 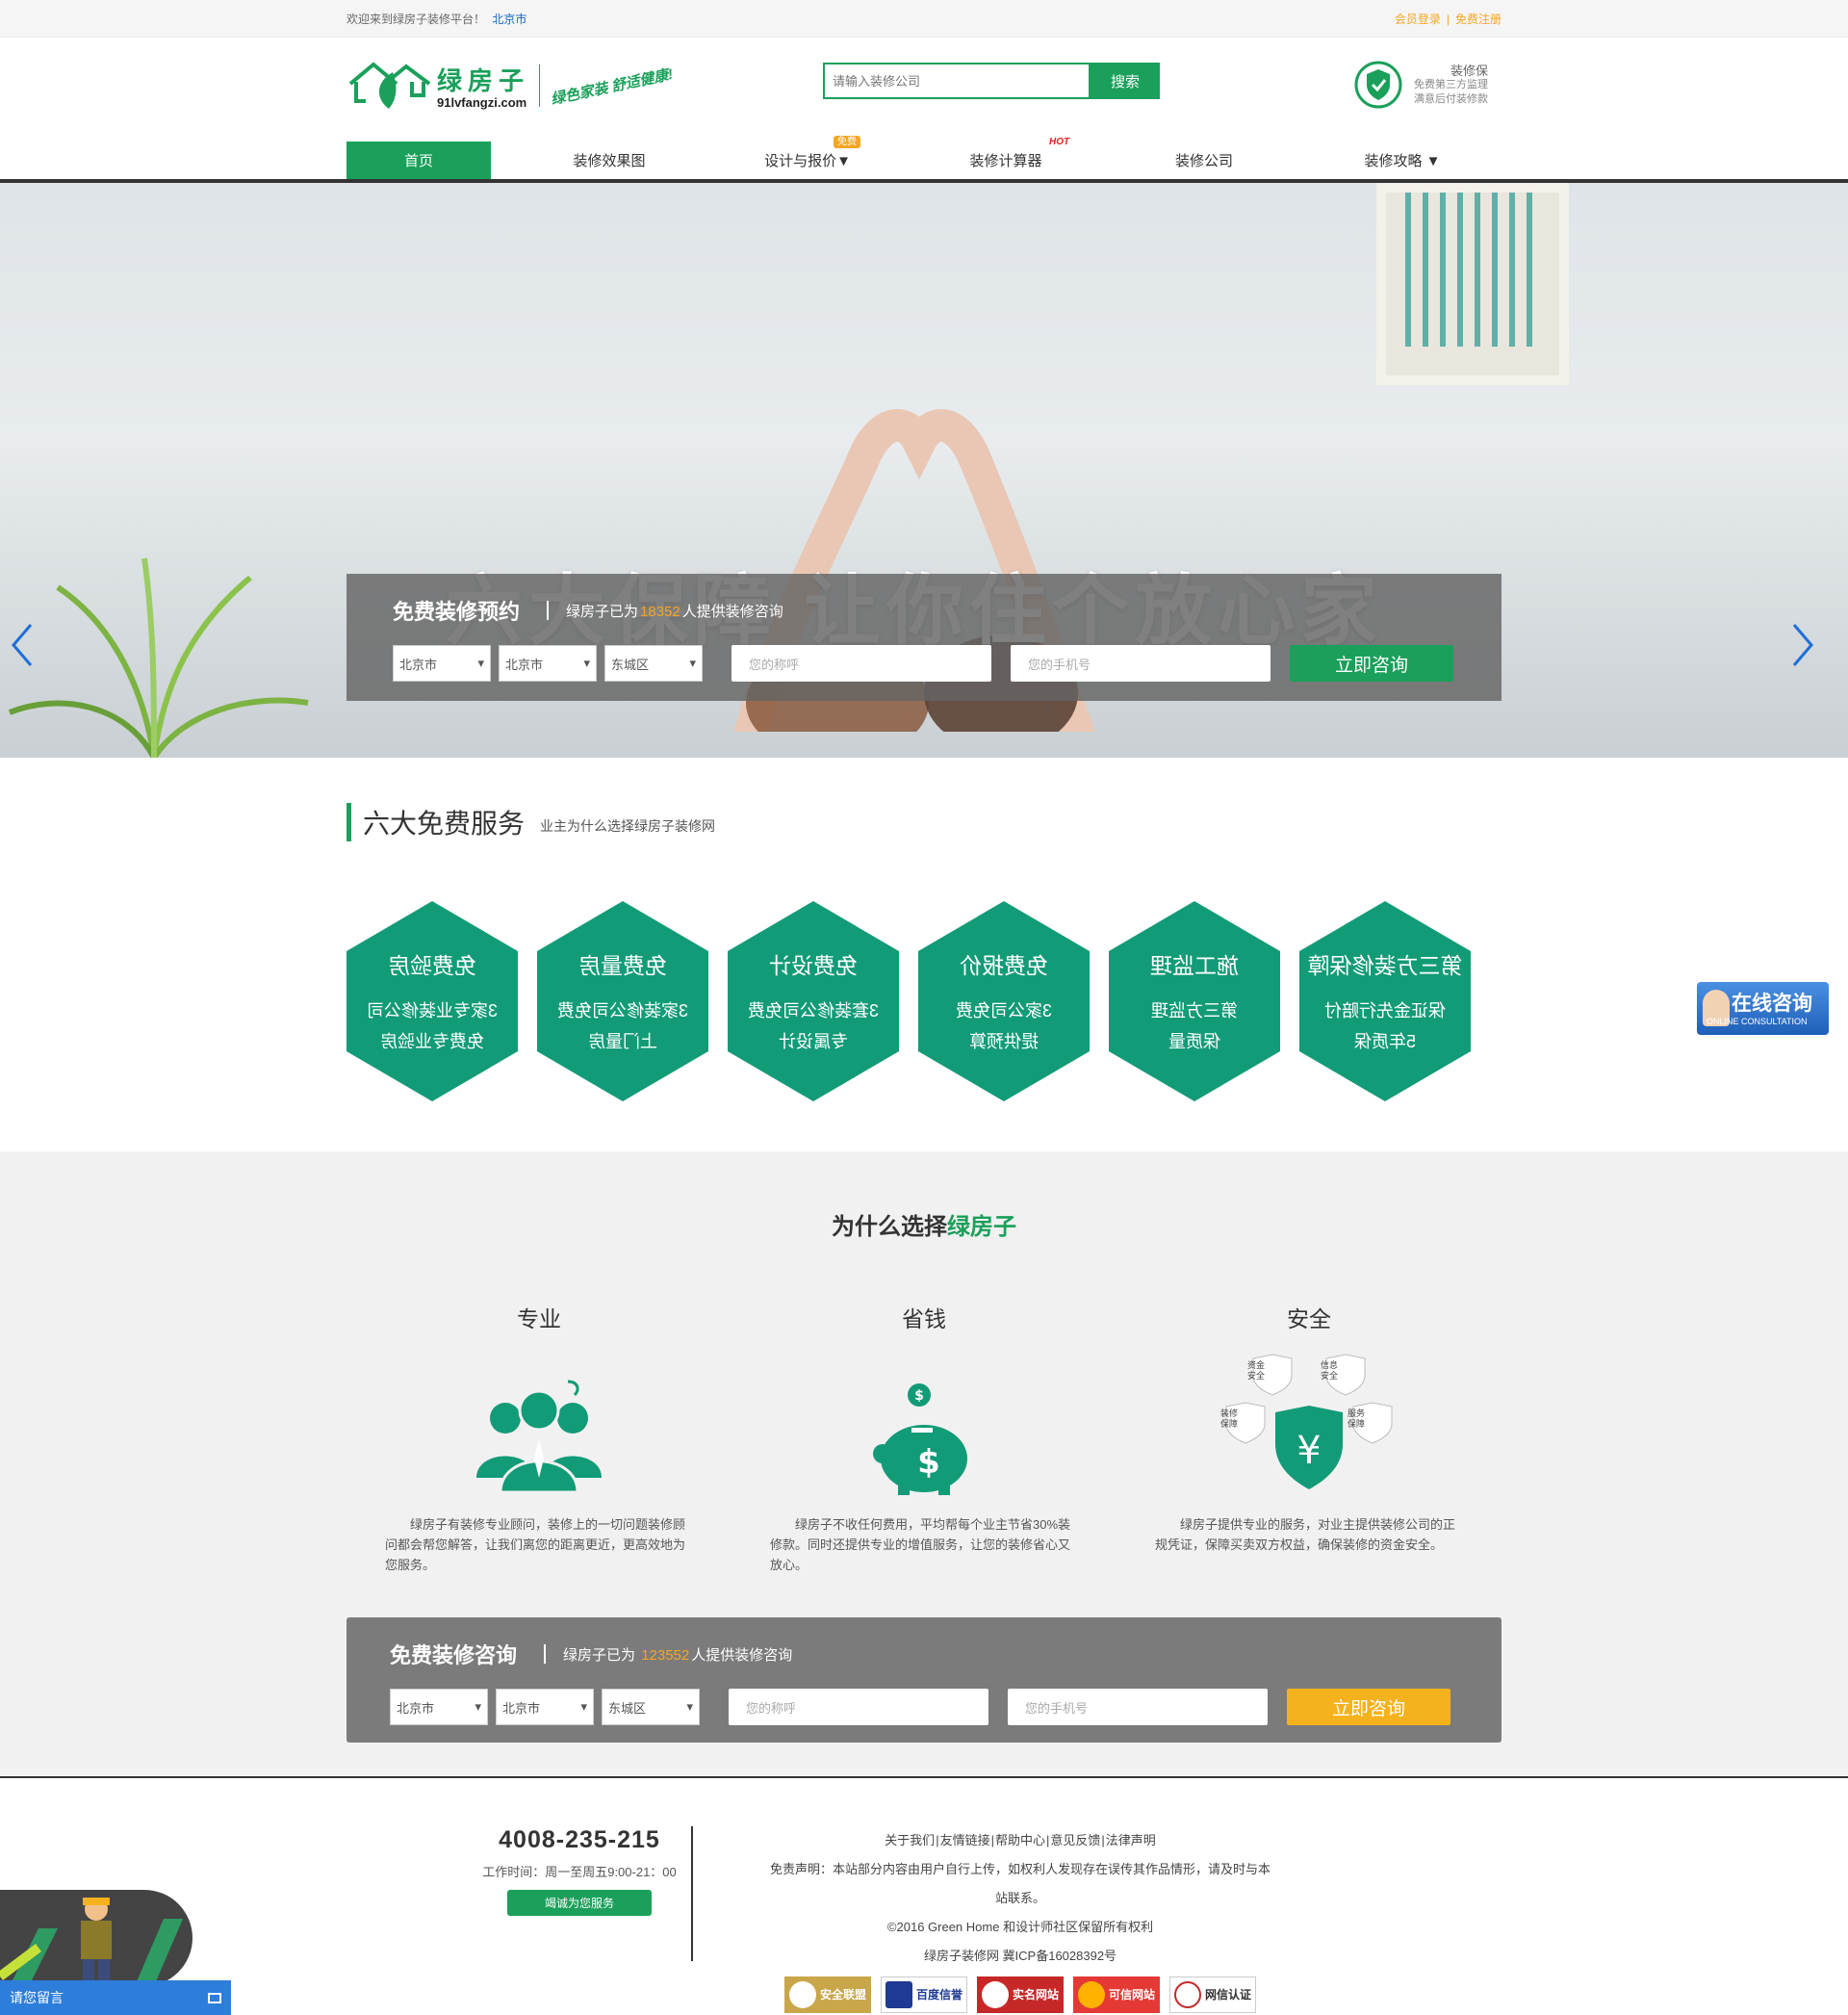 What do you see at coordinates (660, 612) in the screenshot?
I see `booking-count: 18352` at bounding box center [660, 612].